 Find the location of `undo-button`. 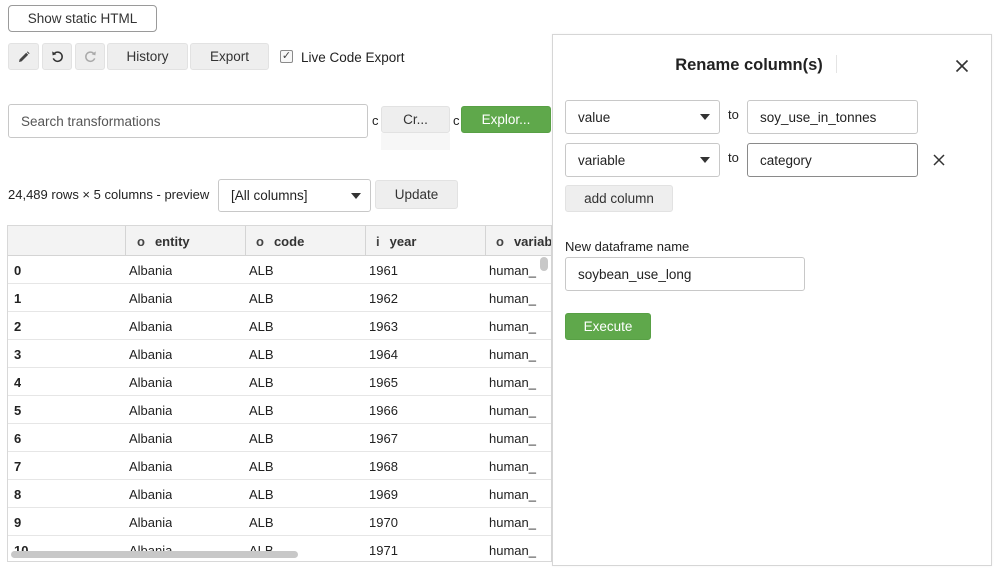

undo-button is located at coordinates (57, 56).